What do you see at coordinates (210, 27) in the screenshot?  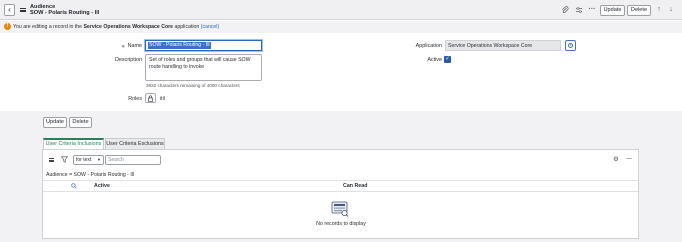 I see `cancel-link: (cancel)` at bounding box center [210, 27].